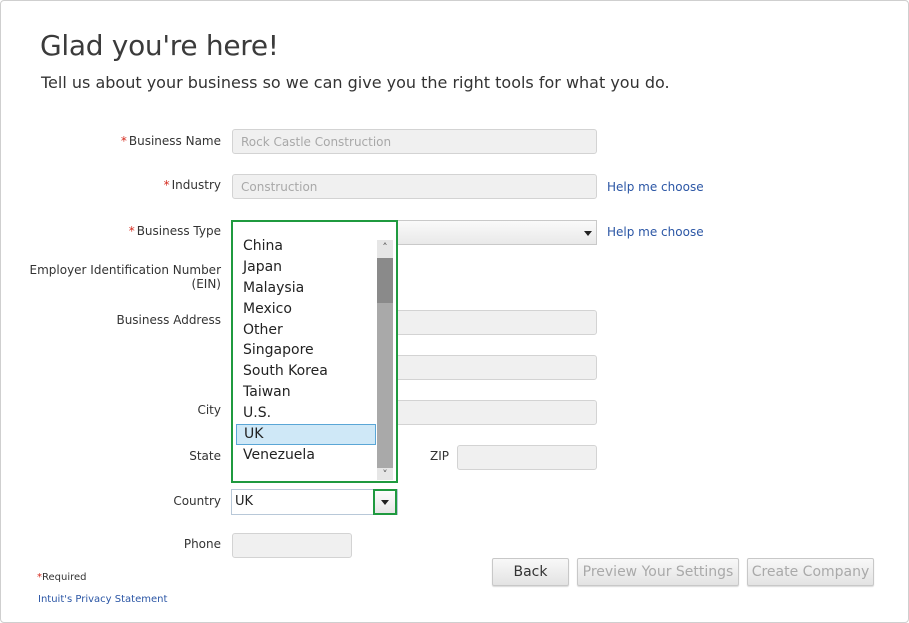  What do you see at coordinates (125, 277) in the screenshot?
I see `ein-label: Employer Identification Number (EIN)` at bounding box center [125, 277].